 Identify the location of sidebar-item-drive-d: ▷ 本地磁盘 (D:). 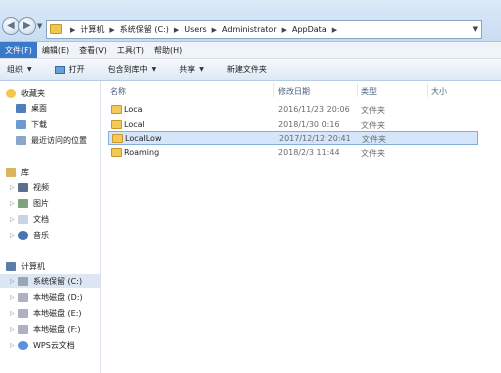
(50, 297).